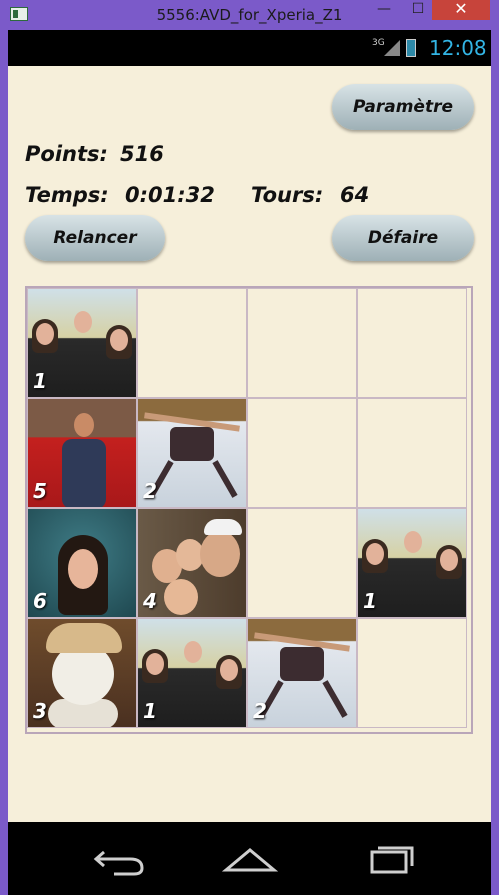  Describe the element at coordinates (40, 491) in the screenshot. I see `tile-count: 5` at that location.